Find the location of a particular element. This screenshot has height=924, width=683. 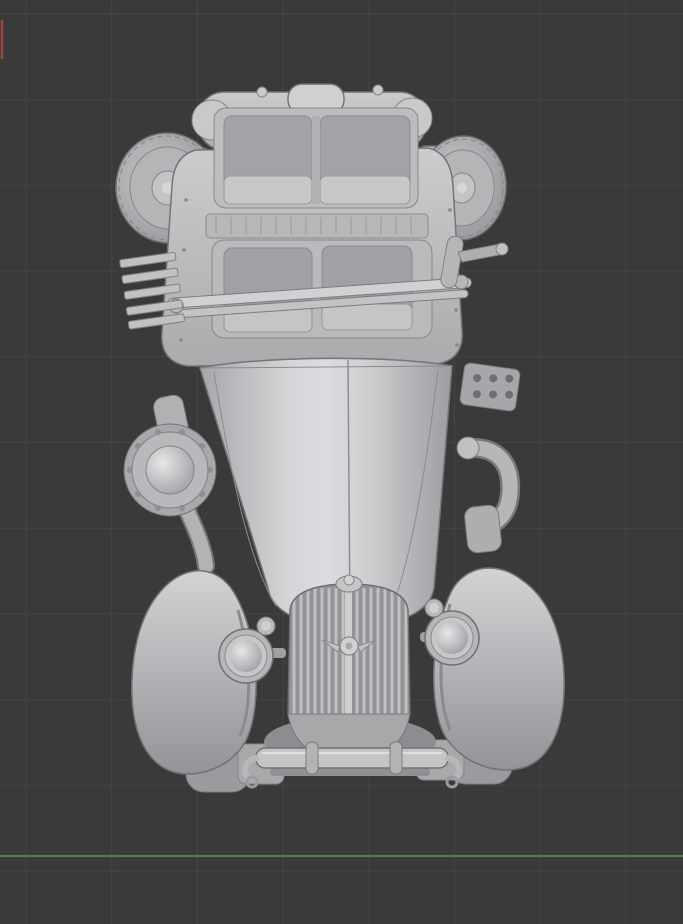

rear-seat-row is located at coordinates (316, 158).